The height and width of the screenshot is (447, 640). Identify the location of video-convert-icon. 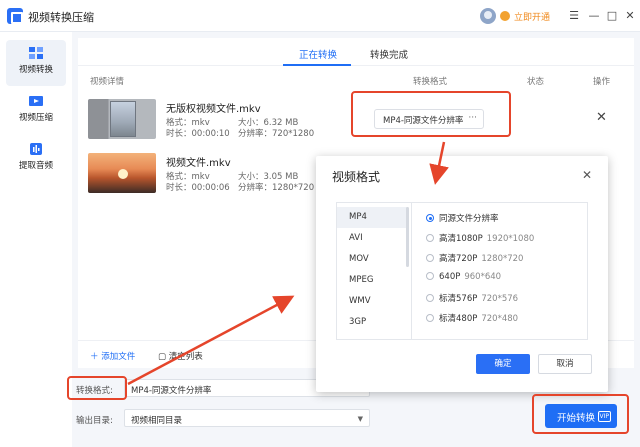
(36, 53).